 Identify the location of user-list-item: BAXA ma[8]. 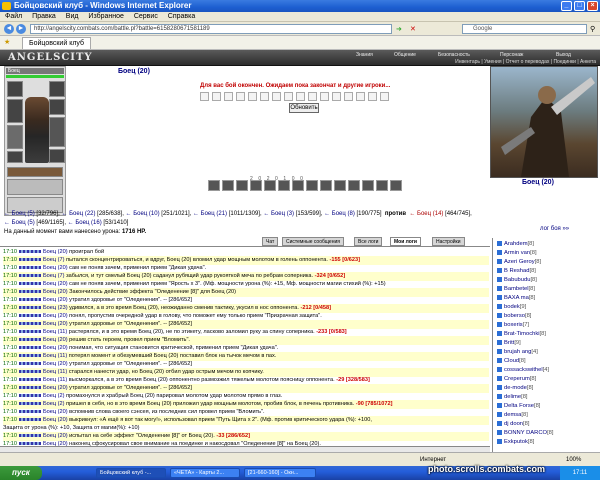
(516, 298).